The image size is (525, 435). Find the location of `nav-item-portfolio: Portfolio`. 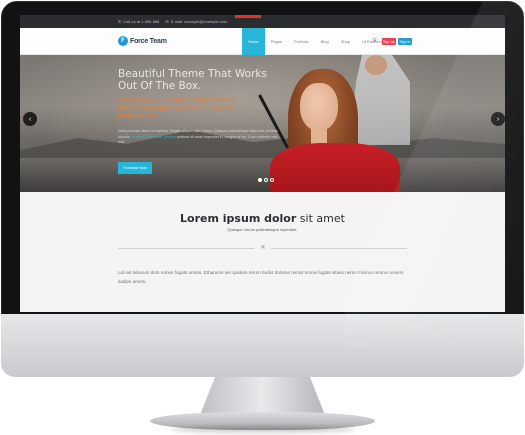

nav-item-portfolio: Portfolio is located at coordinates (301, 41).